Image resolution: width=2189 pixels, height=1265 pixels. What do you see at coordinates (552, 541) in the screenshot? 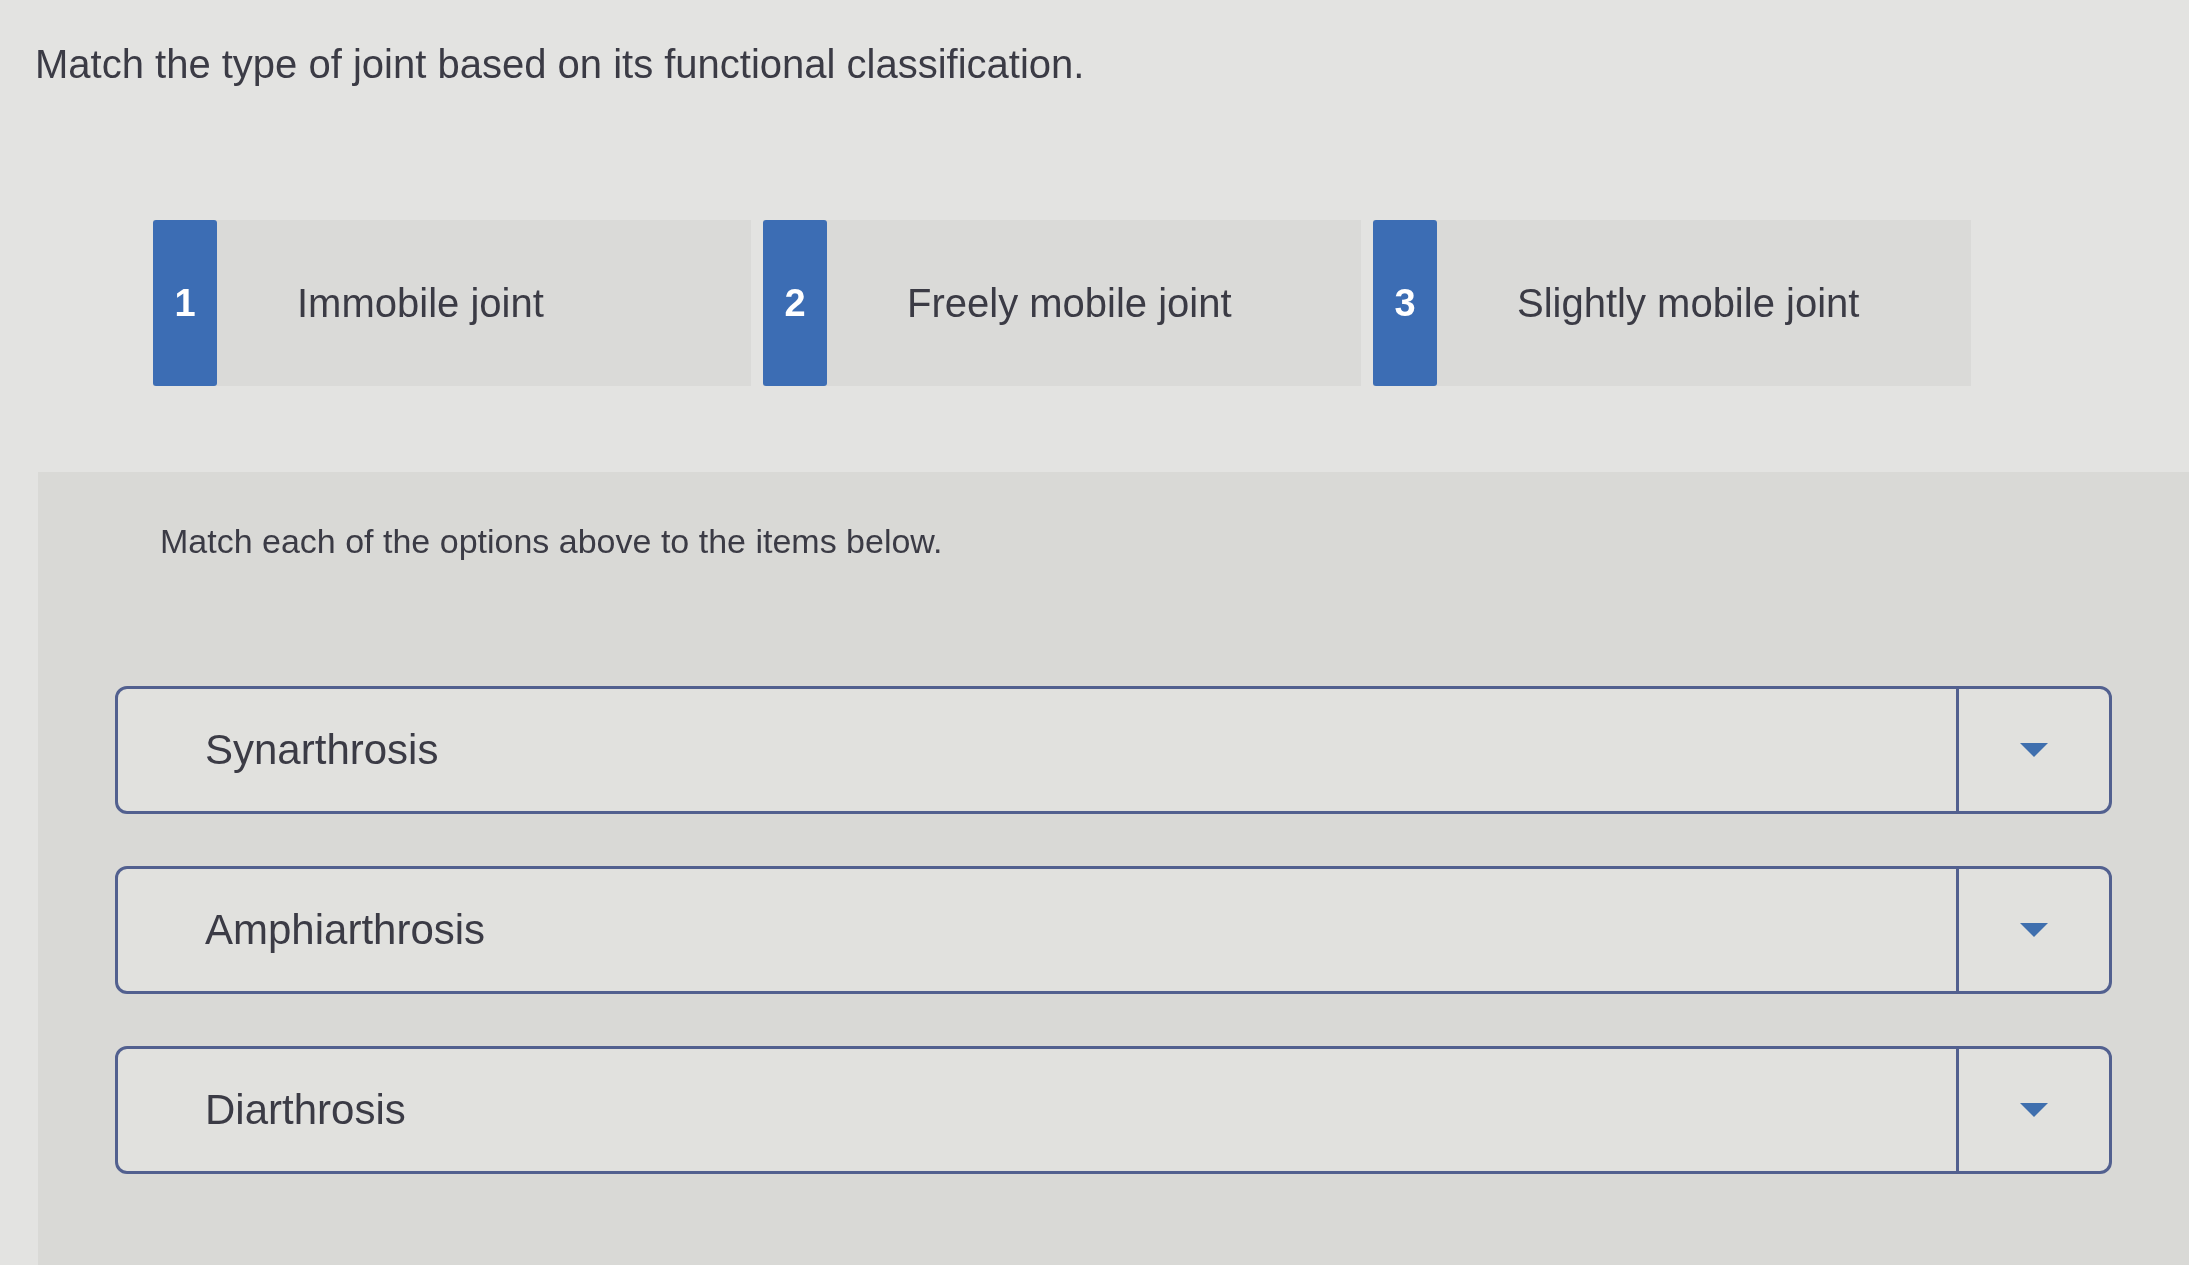
I see `matching-prompt: Match each of the options above to the items below.` at bounding box center [552, 541].